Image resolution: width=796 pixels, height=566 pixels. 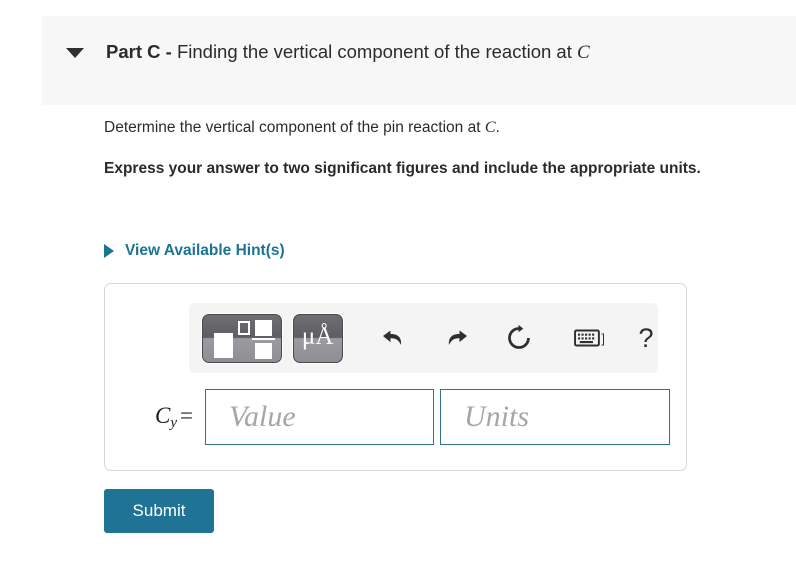 What do you see at coordinates (133, 51) in the screenshot?
I see `part-label: Part C` at bounding box center [133, 51].